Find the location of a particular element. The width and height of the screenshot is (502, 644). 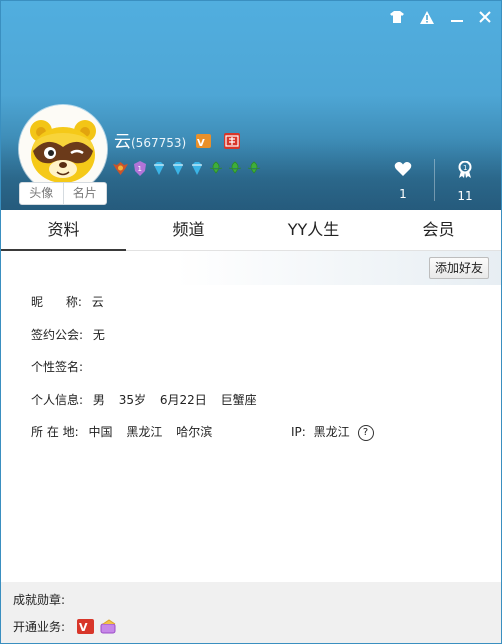

ip-group: IP: 黑龙江 ? is located at coordinates (332, 432).